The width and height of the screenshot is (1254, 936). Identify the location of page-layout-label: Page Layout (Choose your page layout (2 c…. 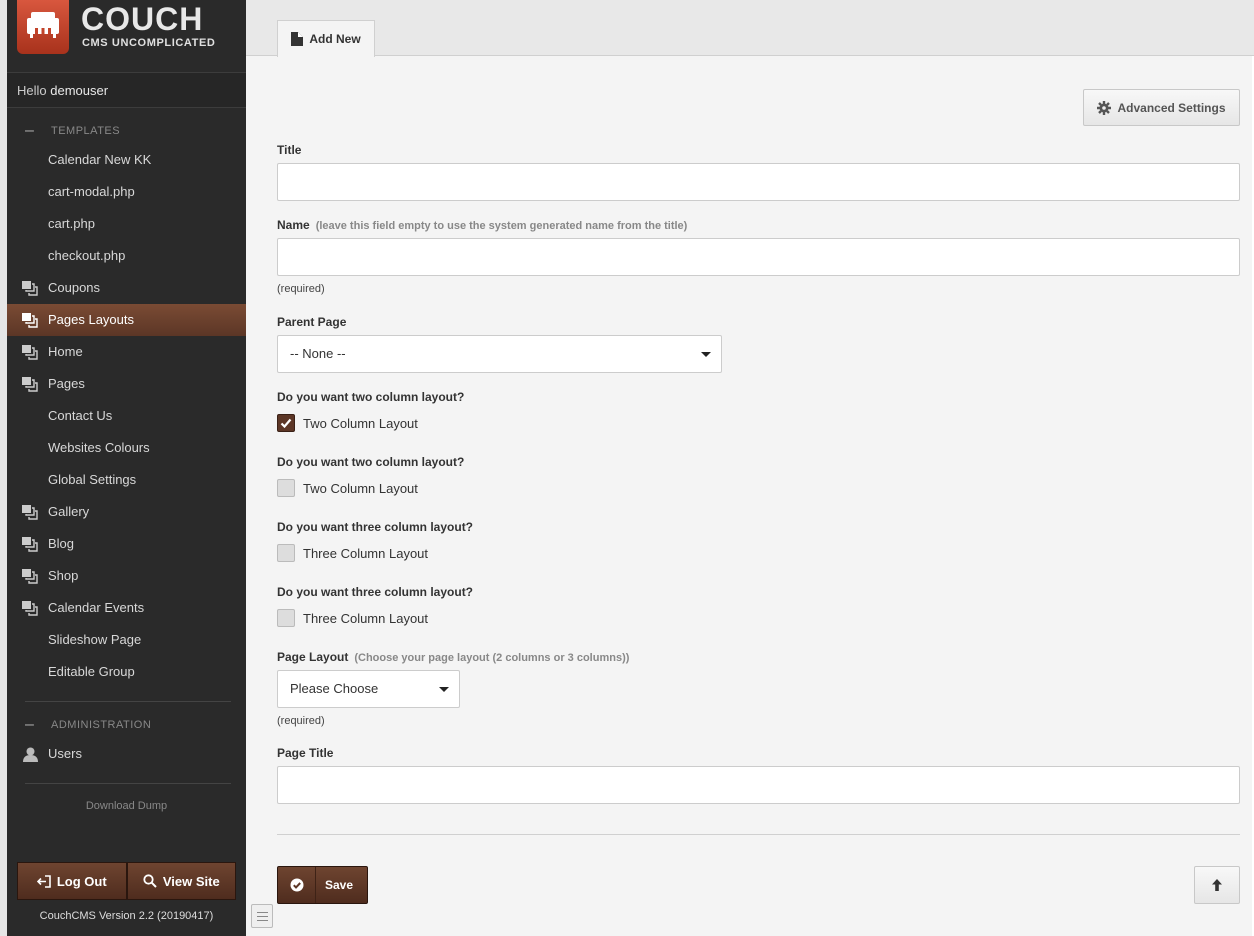
(453, 657).